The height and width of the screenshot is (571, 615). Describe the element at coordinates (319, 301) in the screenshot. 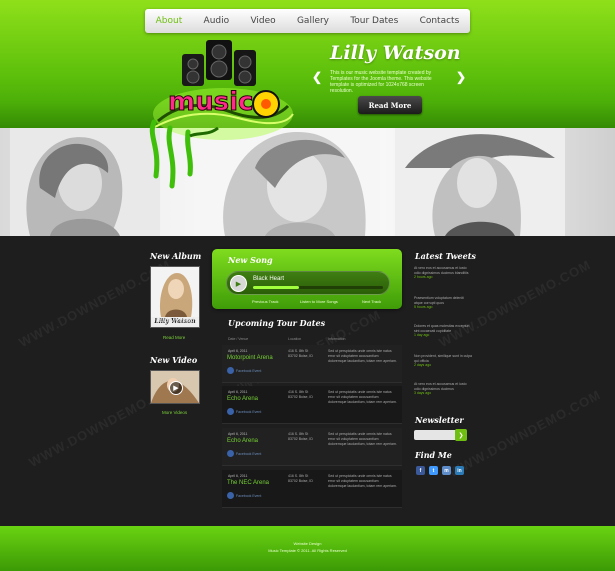

I see `listen-more-link: Listen to More Songs` at that location.